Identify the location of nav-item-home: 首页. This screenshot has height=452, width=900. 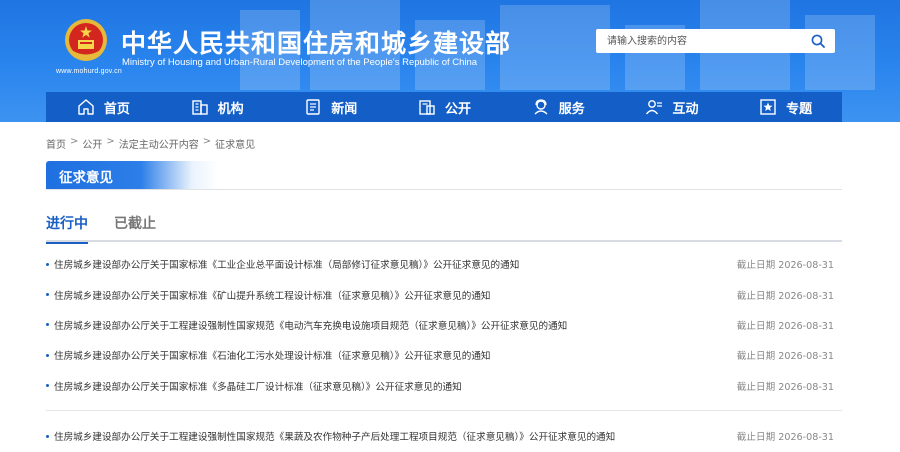
(103, 107).